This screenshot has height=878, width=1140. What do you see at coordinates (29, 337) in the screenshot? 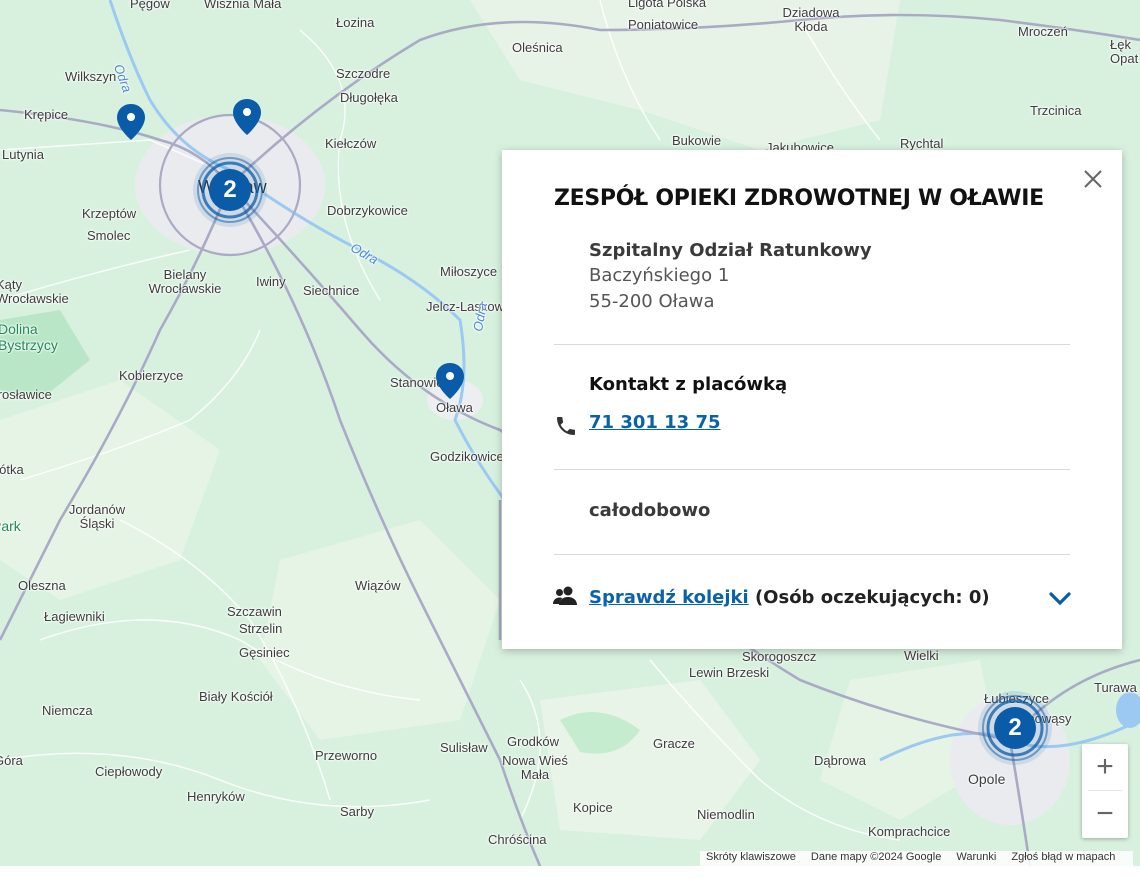
I see `park-label: Dolina Bystrzycy` at bounding box center [29, 337].